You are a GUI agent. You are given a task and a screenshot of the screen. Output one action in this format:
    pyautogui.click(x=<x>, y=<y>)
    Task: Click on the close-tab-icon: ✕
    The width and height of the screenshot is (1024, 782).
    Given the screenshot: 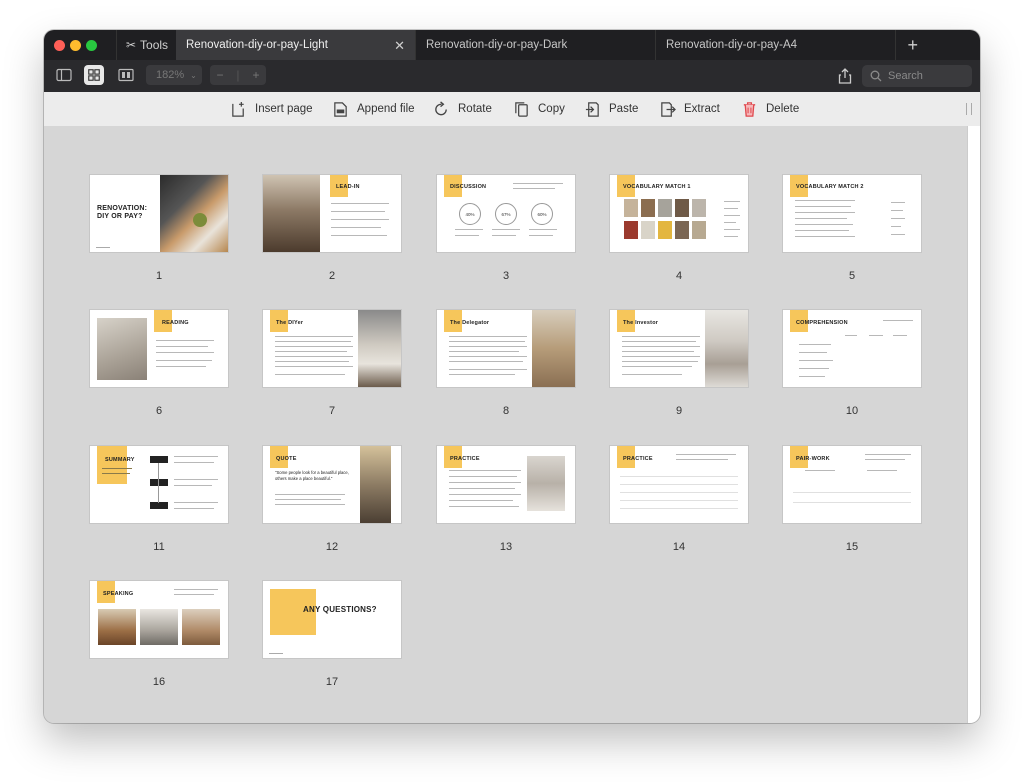 What is the action you would take?
    pyautogui.click(x=399, y=46)
    